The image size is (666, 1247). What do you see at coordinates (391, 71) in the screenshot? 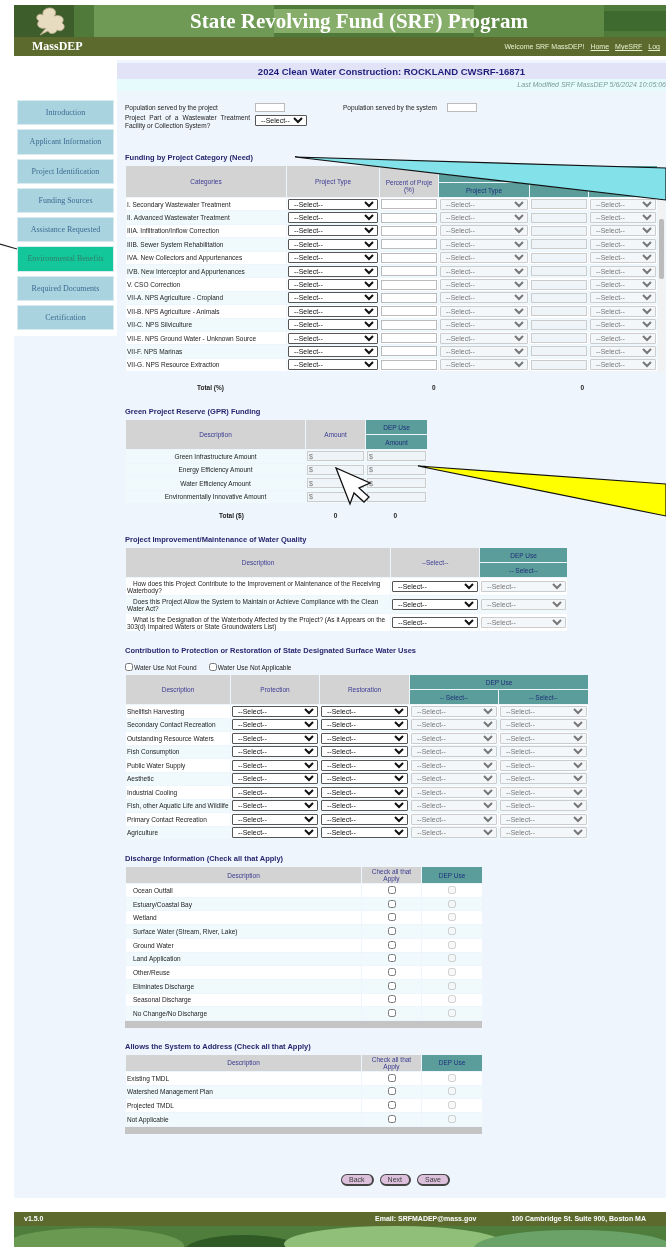
I see `page-title: 2024 Clean Water Construction: ROCKLAND CWSRF-16871` at bounding box center [391, 71].